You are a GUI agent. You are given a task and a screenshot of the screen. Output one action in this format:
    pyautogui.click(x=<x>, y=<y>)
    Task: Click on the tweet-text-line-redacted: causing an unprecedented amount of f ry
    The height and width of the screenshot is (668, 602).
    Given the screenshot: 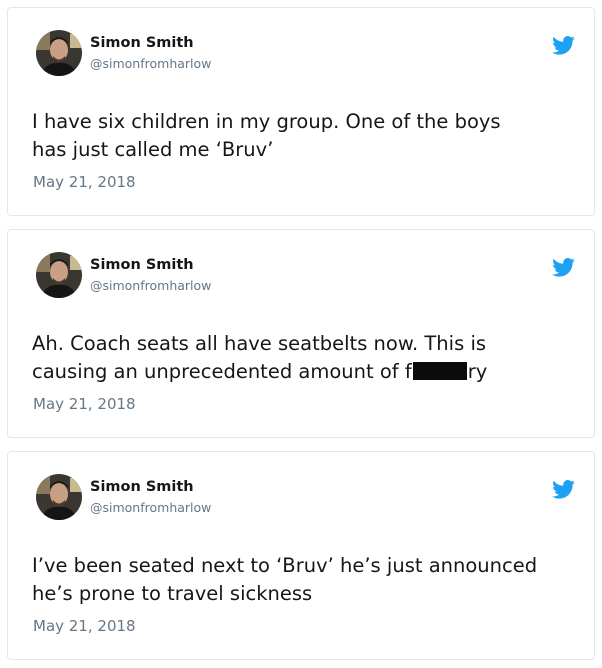 What is the action you would take?
    pyautogui.click(x=304, y=372)
    